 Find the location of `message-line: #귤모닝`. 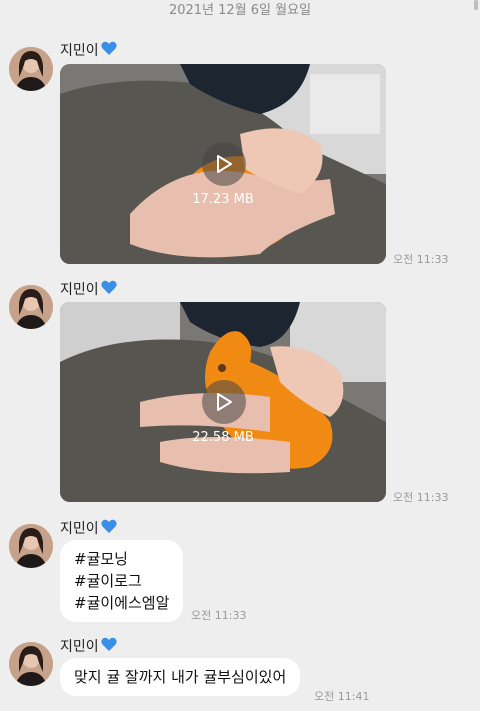

message-line: #귤모닝 is located at coordinates (101, 559).